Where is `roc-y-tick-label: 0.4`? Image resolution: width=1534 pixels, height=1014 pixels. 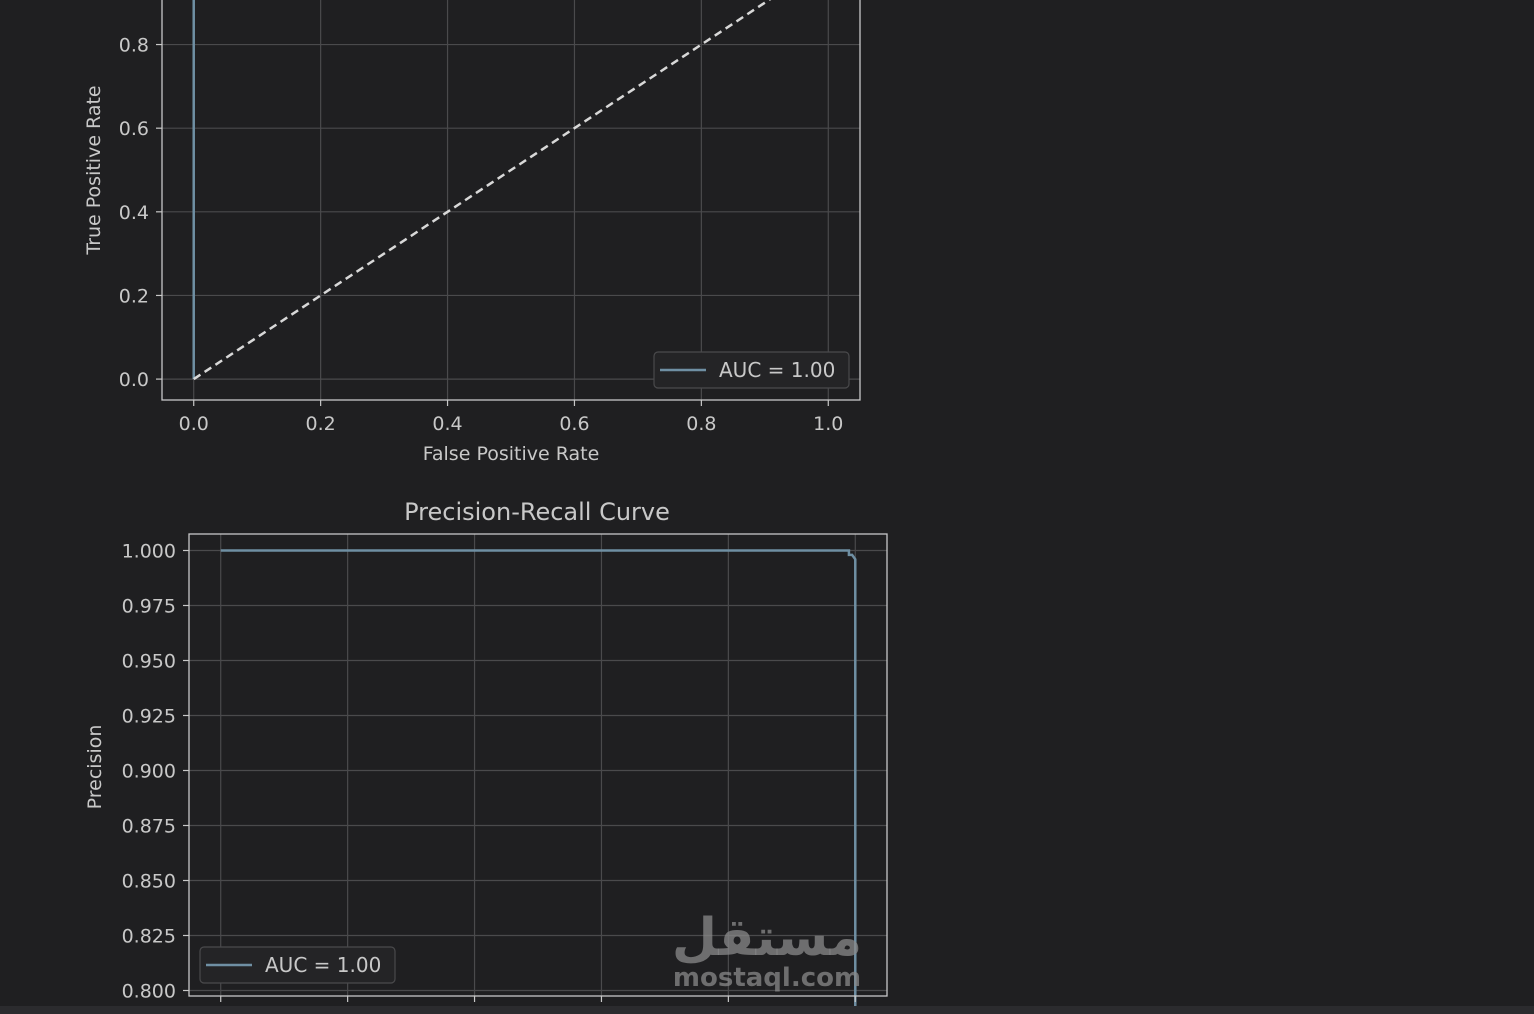 roc-y-tick-label: 0.4 is located at coordinates (134, 213).